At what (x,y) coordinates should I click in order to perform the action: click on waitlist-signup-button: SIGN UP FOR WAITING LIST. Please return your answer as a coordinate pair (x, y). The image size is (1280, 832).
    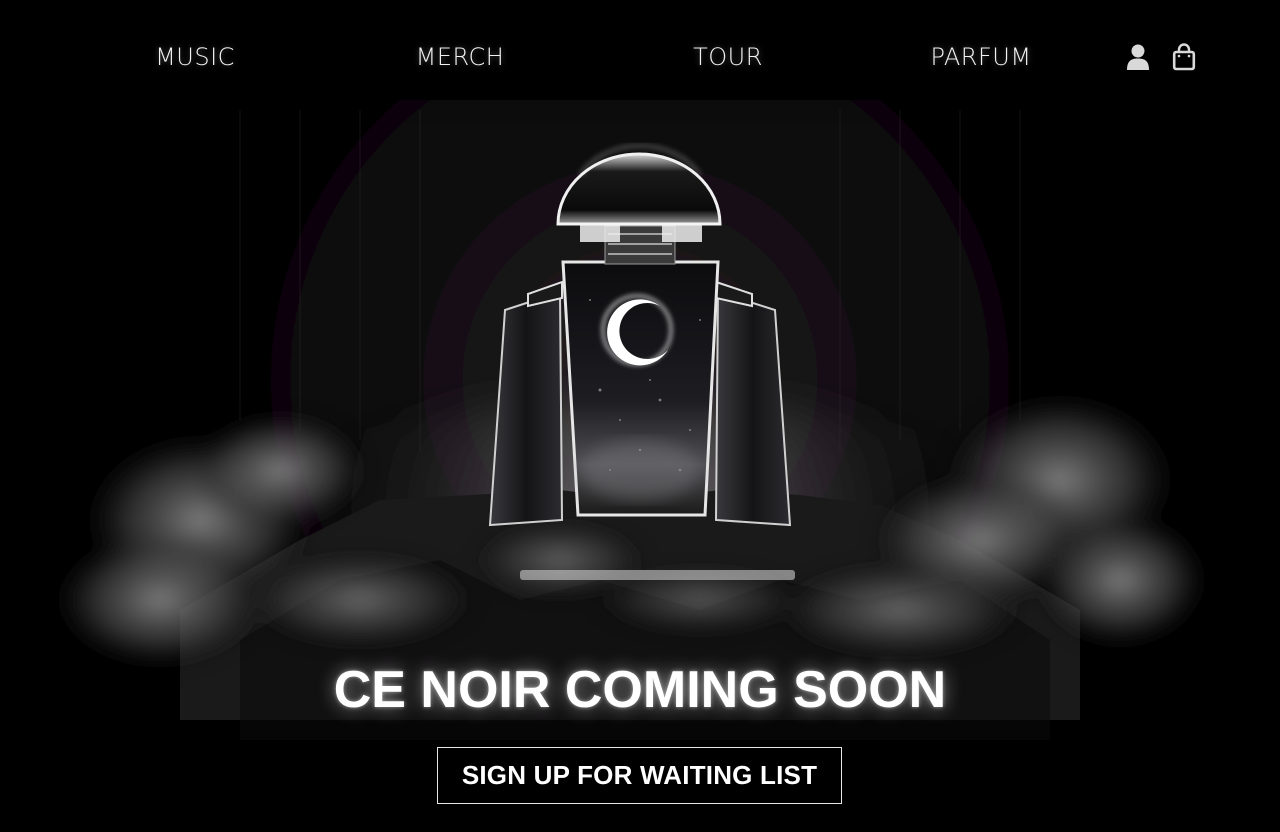
    Looking at the image, I should click on (639, 775).